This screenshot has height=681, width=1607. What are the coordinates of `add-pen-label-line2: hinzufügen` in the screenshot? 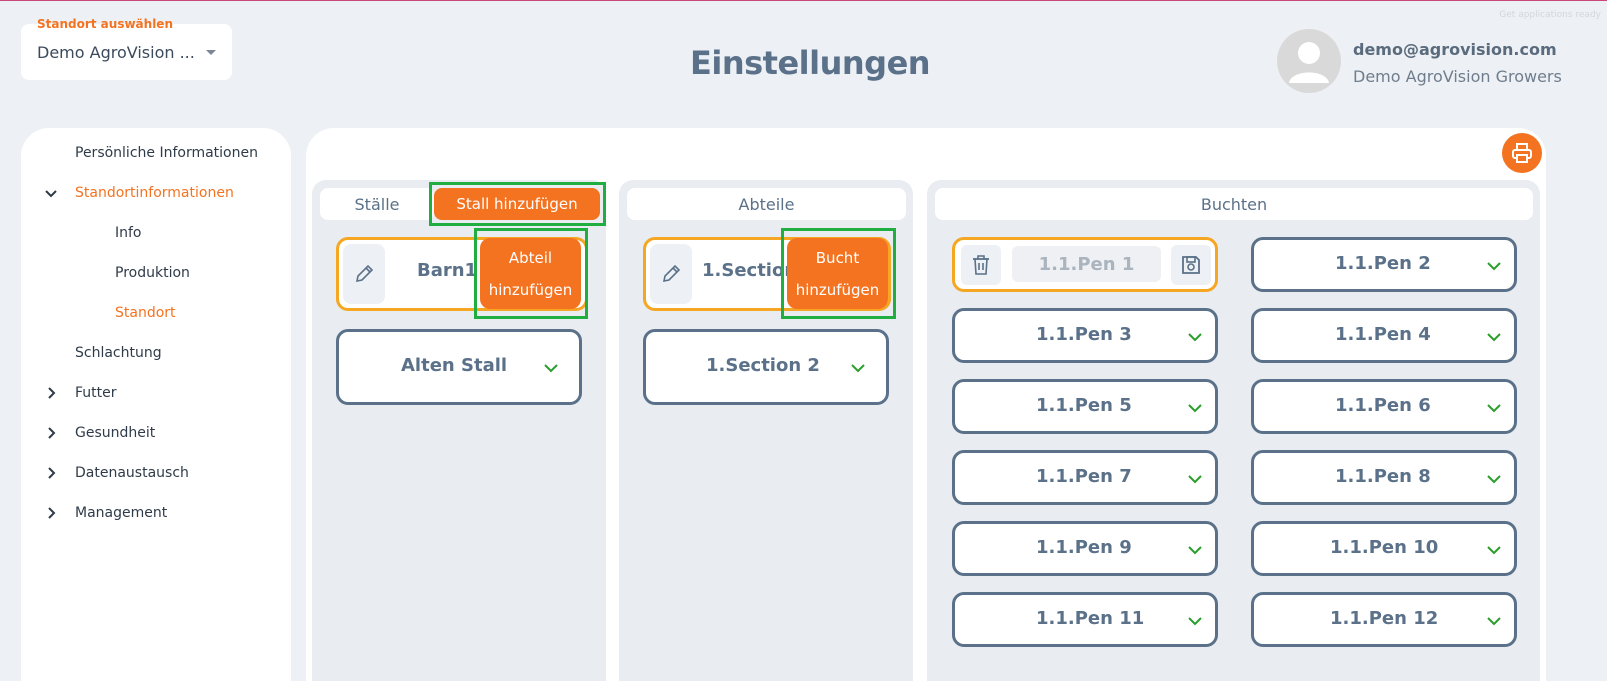 It's located at (837, 289).